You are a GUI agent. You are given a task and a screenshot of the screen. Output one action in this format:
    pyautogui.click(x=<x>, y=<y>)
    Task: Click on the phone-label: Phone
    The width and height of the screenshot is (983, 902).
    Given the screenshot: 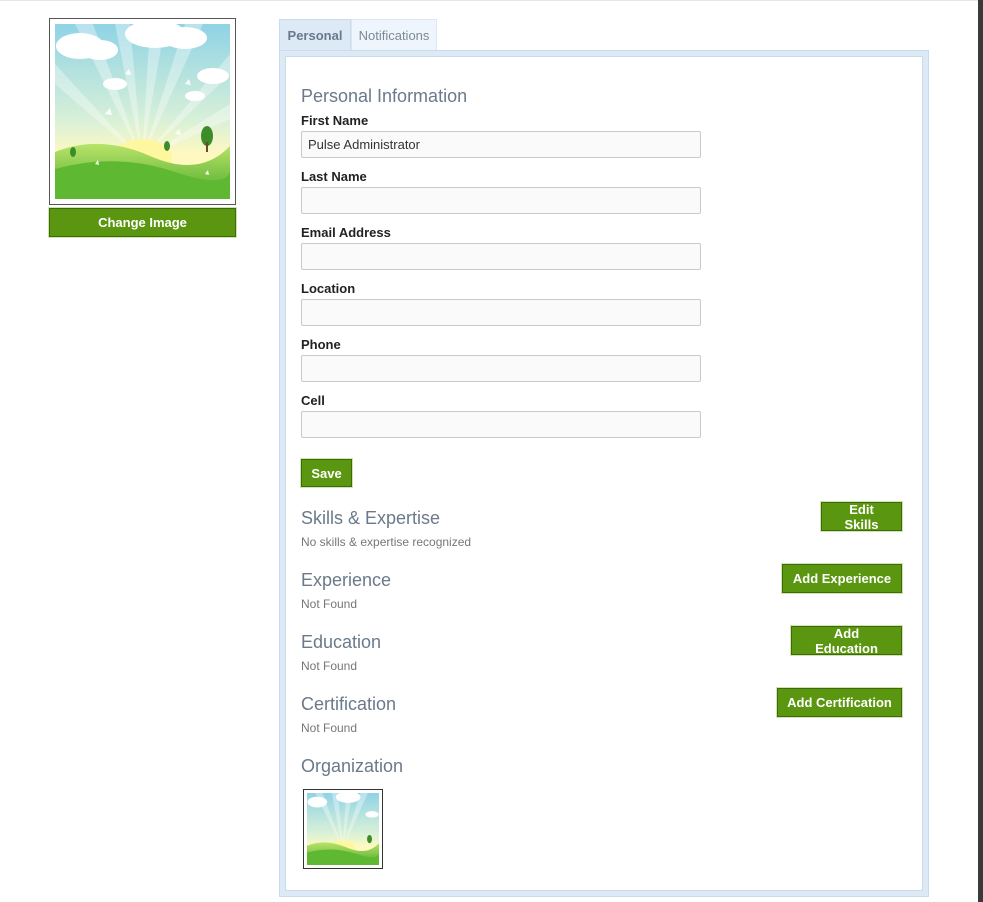 What is the action you would take?
    pyautogui.click(x=321, y=344)
    